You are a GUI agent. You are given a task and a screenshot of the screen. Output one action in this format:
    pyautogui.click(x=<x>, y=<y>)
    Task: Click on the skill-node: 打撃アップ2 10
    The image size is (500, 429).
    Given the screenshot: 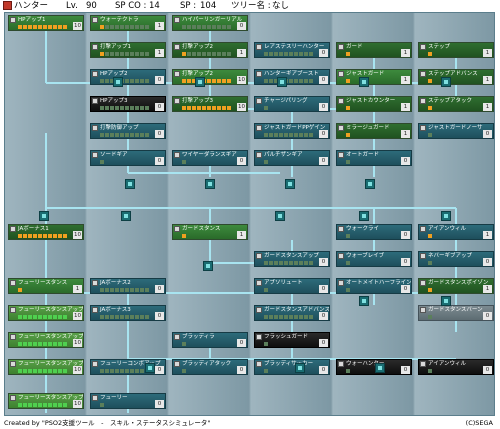 What is the action you would take?
    pyautogui.click(x=210, y=77)
    